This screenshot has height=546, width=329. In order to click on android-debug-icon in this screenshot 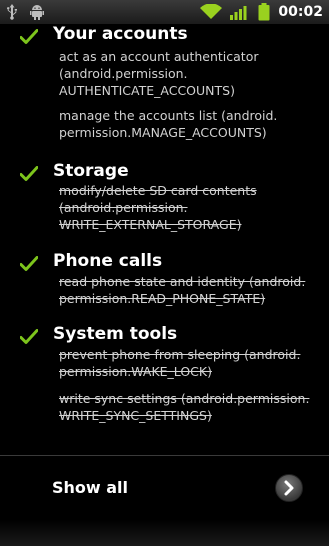, I will do `click(37, 12)`.